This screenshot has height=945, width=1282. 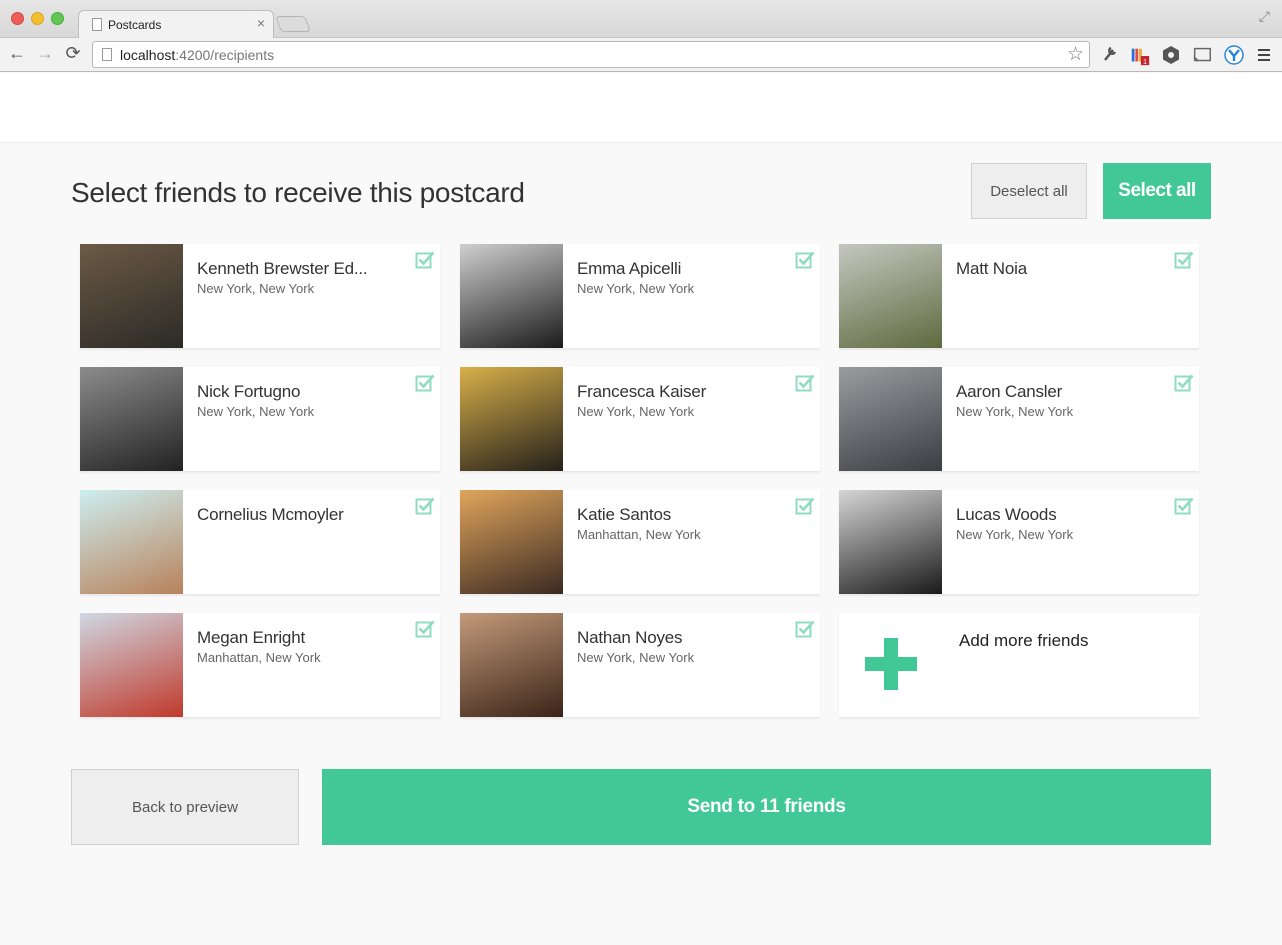 I want to click on browser-tab: Postcards ×, so click(x=176, y=24).